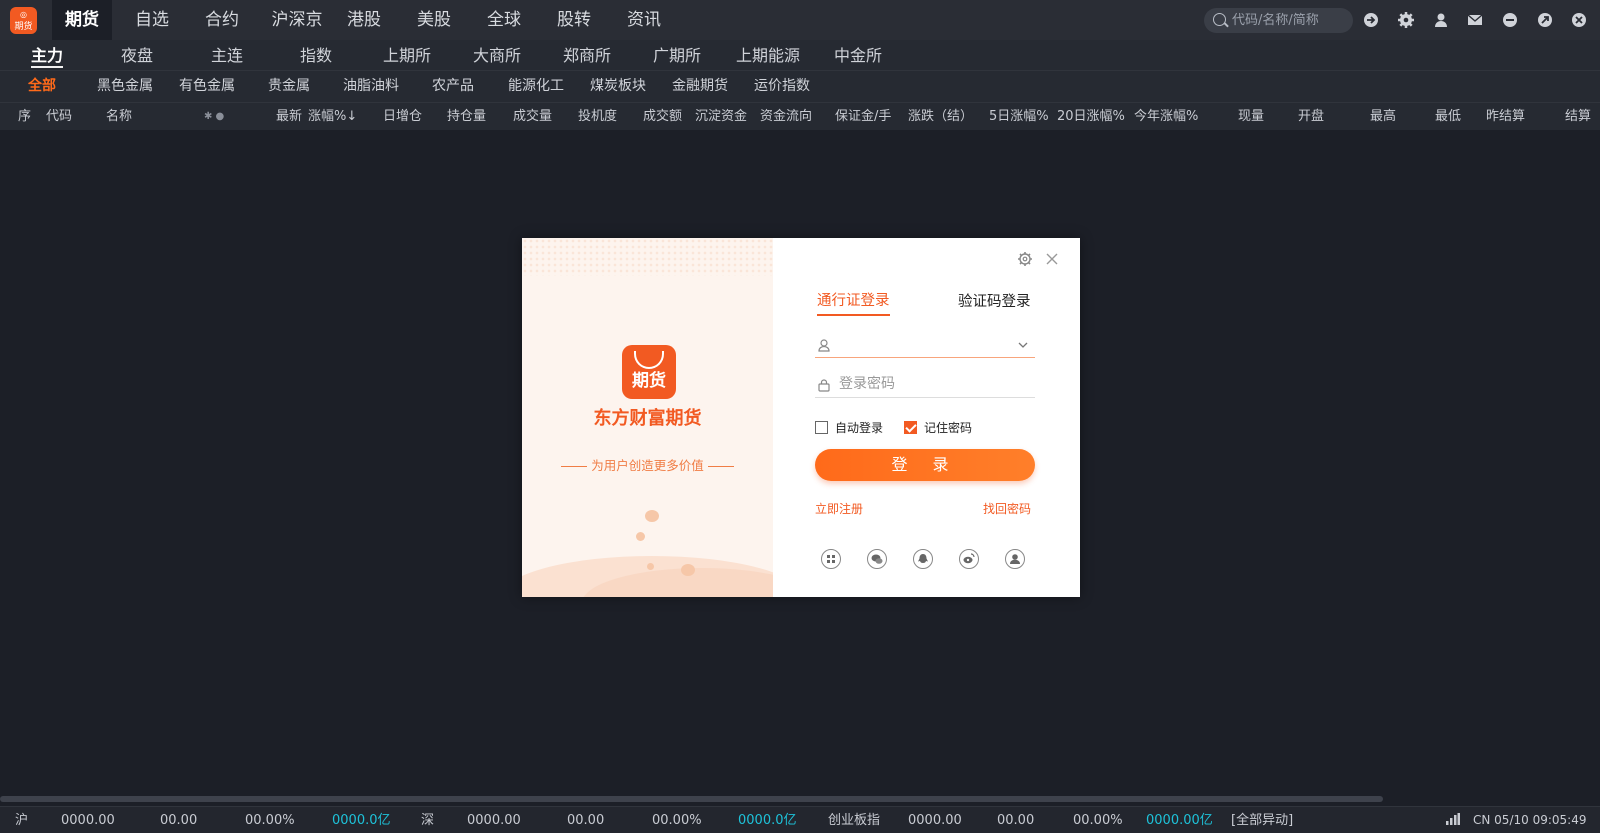  What do you see at coordinates (1016, 820) in the screenshot?
I see `cy-change: 00.00` at bounding box center [1016, 820].